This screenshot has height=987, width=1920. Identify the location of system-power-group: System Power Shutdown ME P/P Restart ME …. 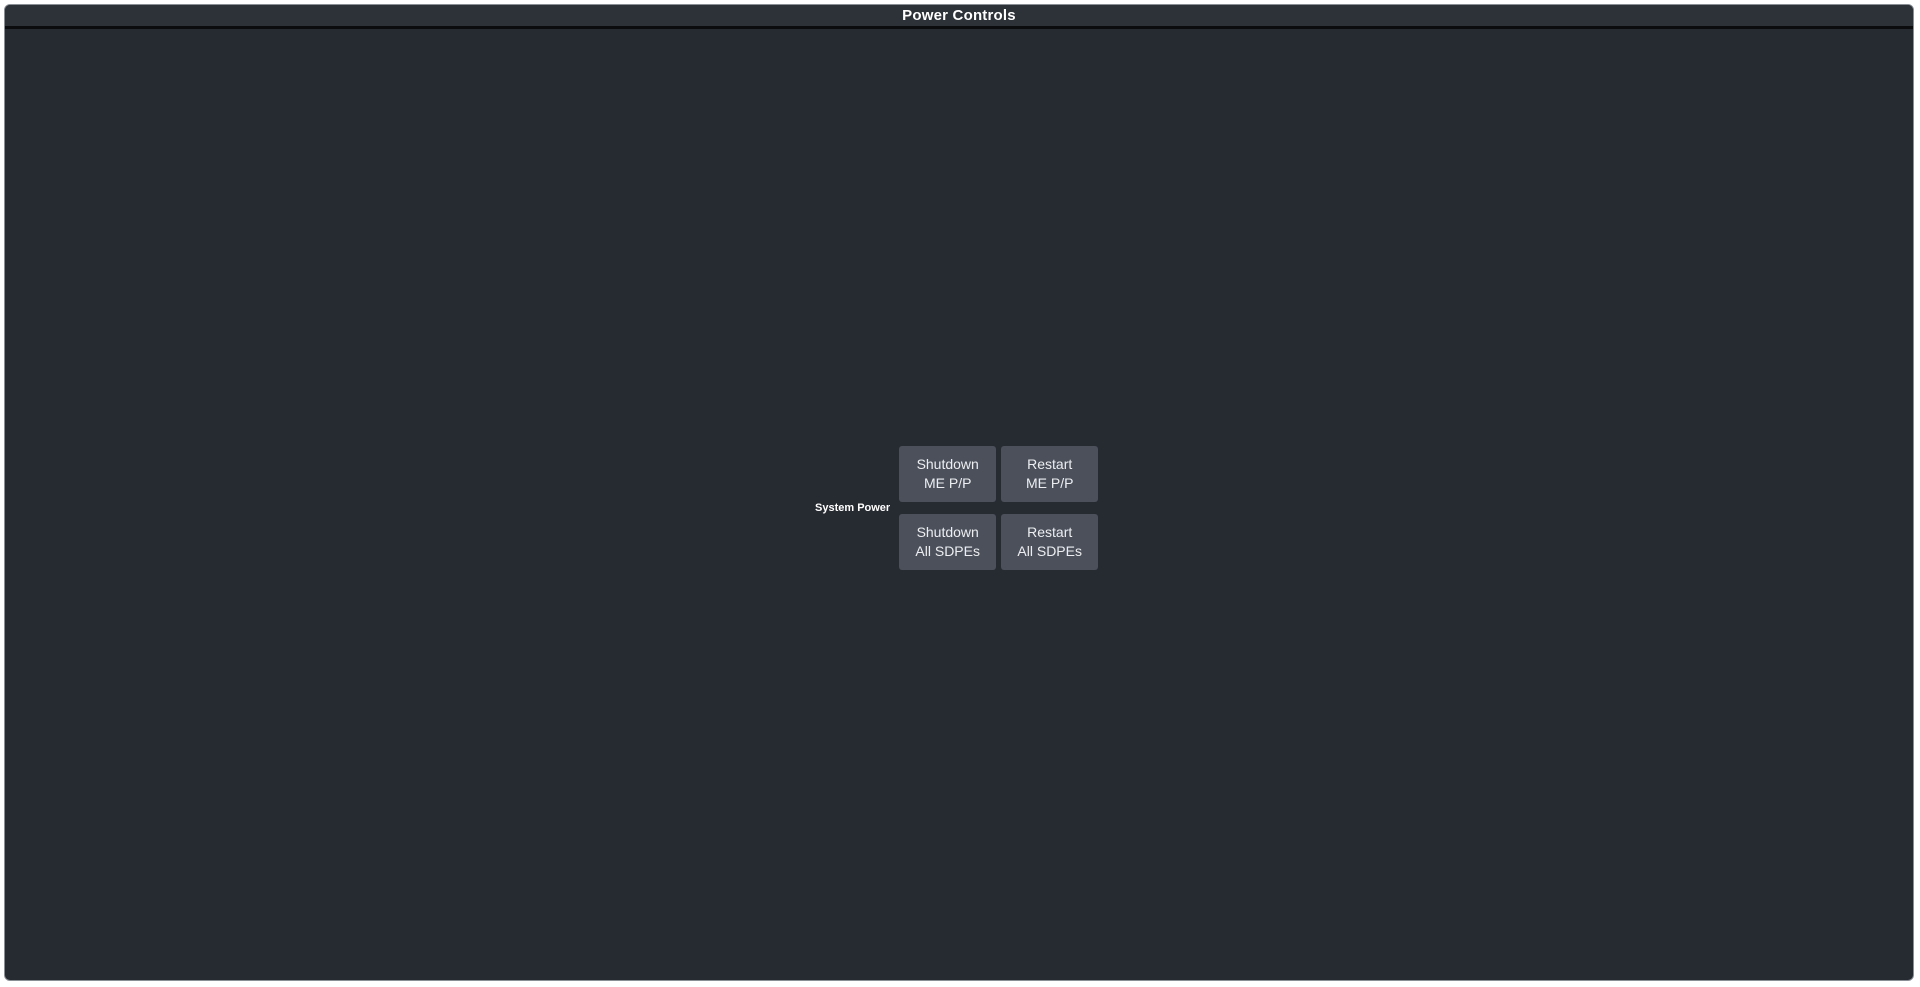
(957, 508).